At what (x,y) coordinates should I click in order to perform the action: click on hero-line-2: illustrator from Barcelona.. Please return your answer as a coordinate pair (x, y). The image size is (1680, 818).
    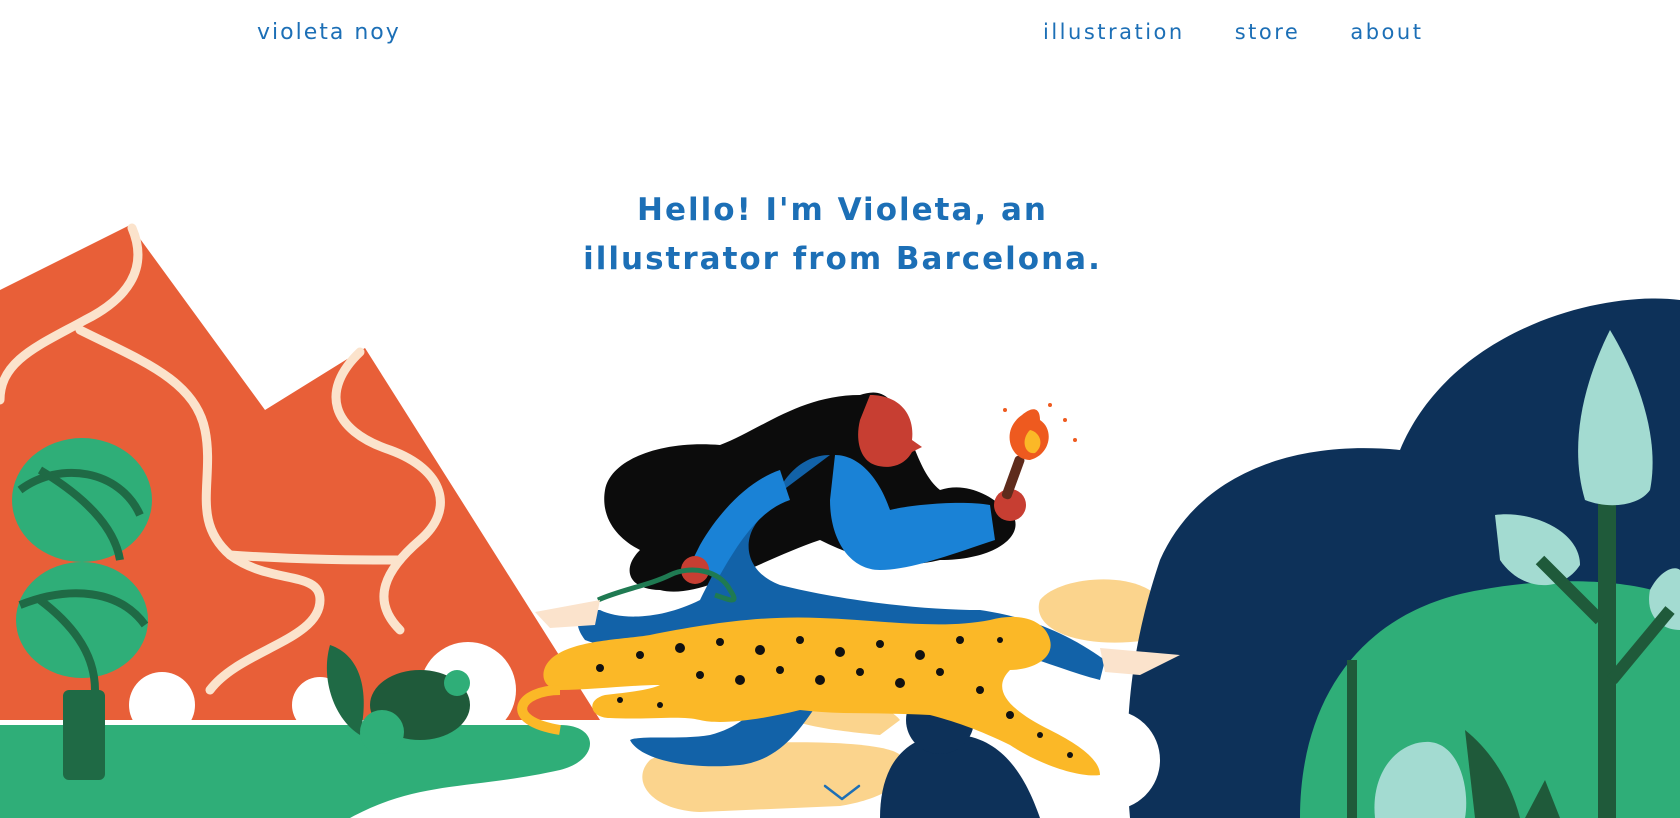
    Looking at the image, I should click on (842, 258).